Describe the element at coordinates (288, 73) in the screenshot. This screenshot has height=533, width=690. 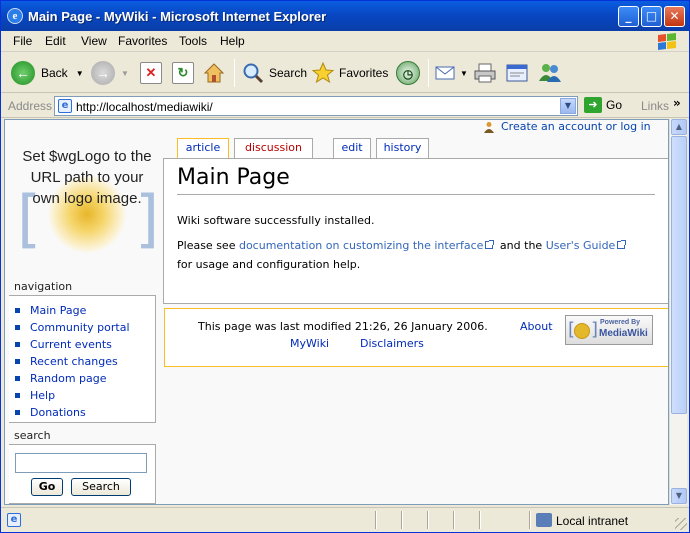
I see `search-label: Search` at that location.